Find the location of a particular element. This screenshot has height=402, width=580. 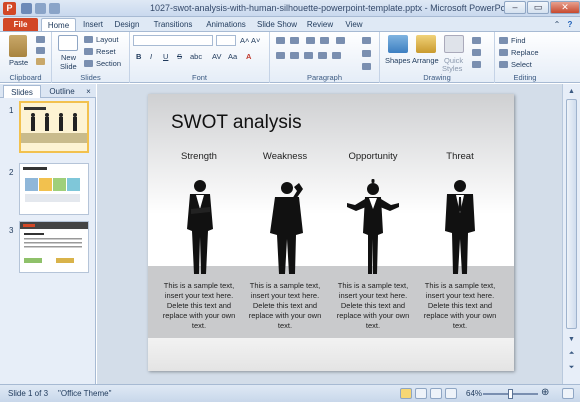

tab-review: Review is located at coordinates (320, 24).